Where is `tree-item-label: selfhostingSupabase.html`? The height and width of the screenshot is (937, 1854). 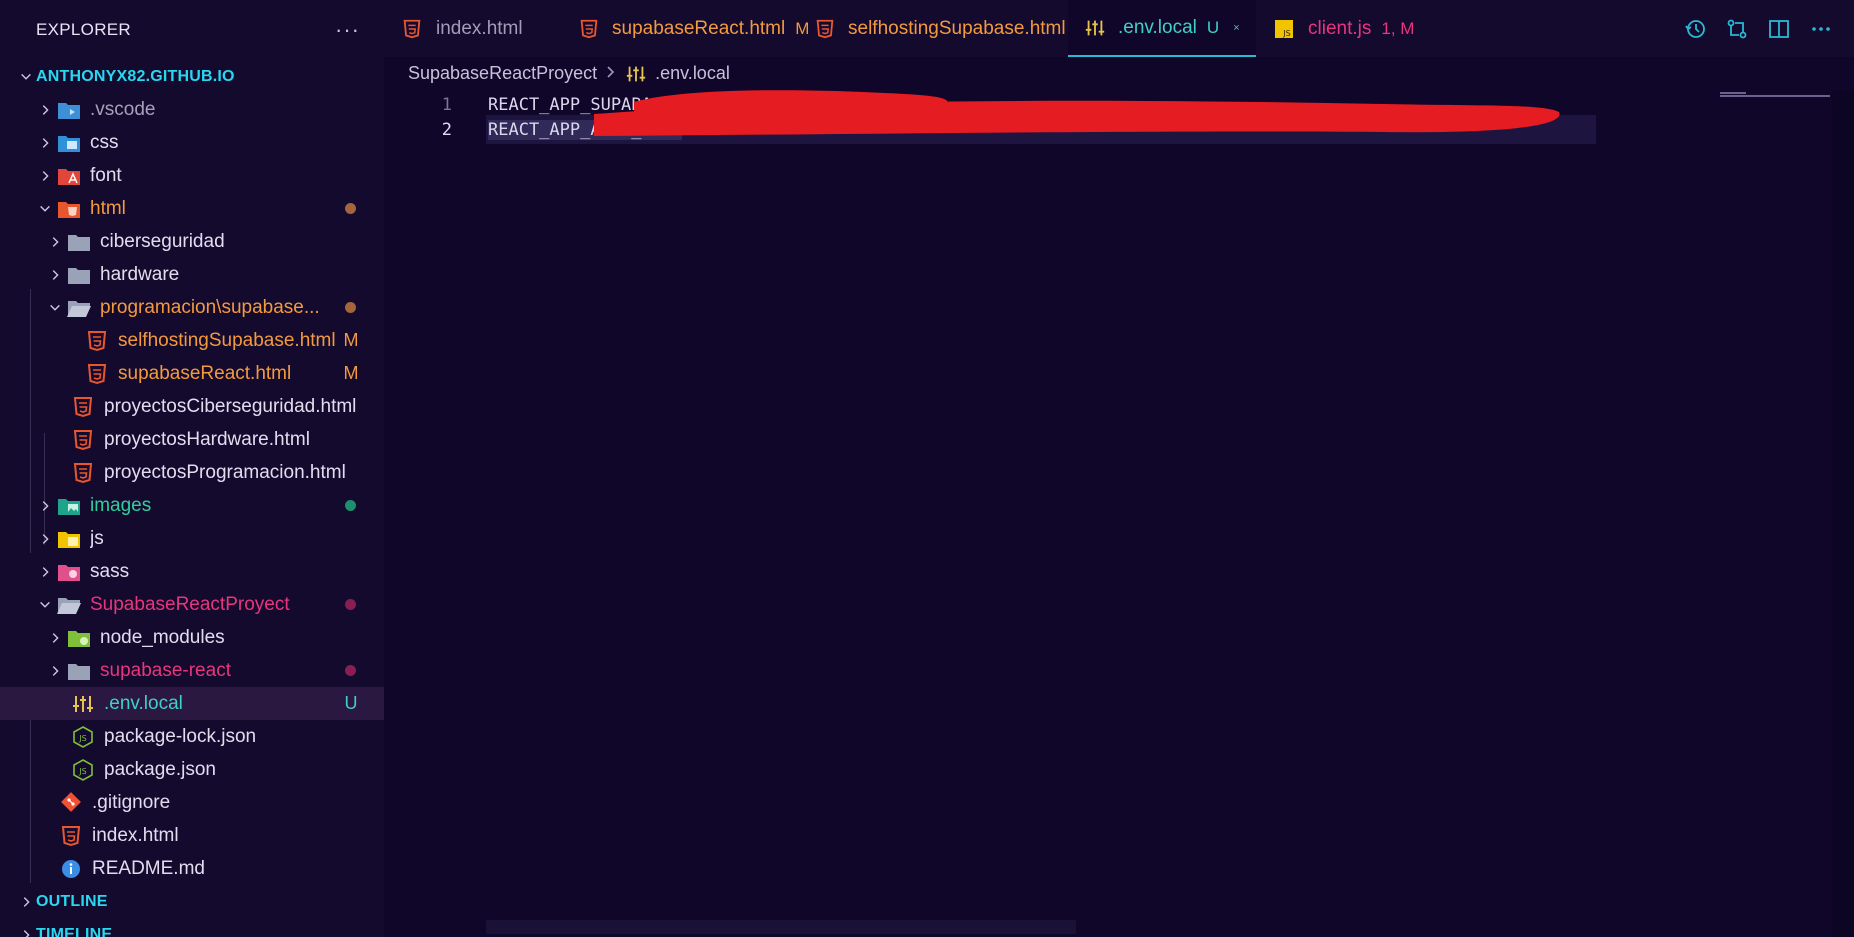
tree-item-label: selfhostingSupabase.html is located at coordinates (227, 340).